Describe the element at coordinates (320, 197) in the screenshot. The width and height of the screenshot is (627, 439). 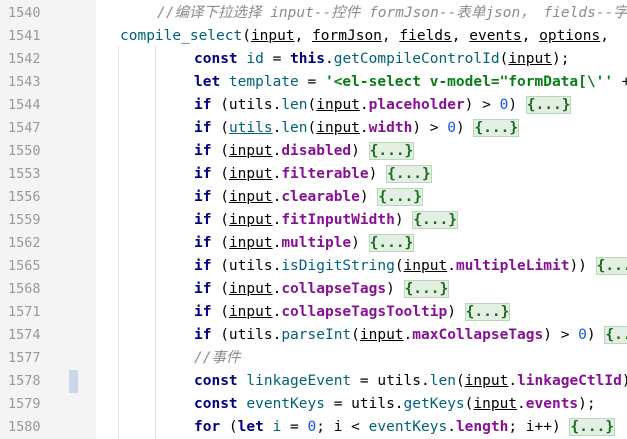
I see `code-token: clearable` at that location.